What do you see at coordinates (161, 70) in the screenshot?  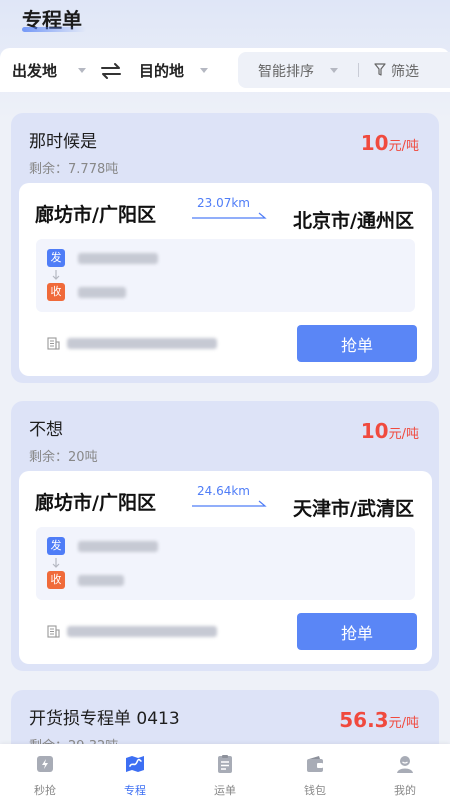 I see `destination-filter: 目的地` at bounding box center [161, 70].